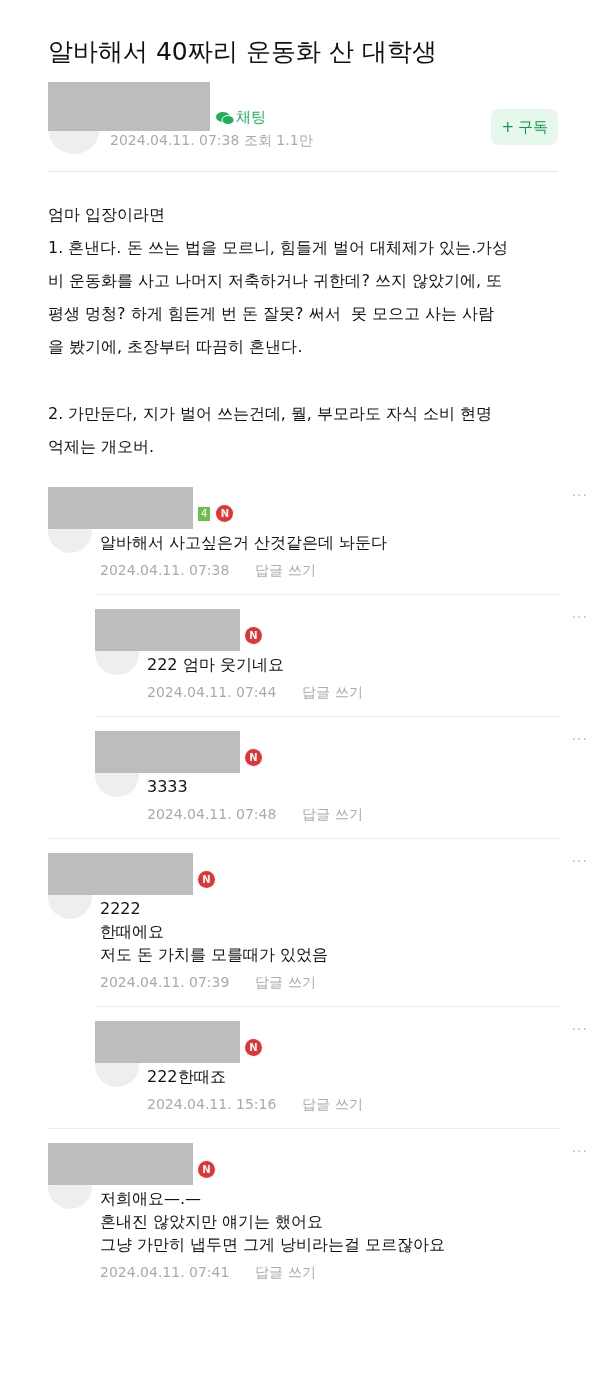 This screenshot has width=600, height=1375. What do you see at coordinates (211, 141) in the screenshot?
I see `post-meta: 2024.04.11. 07:38 조회 1.1만` at bounding box center [211, 141].